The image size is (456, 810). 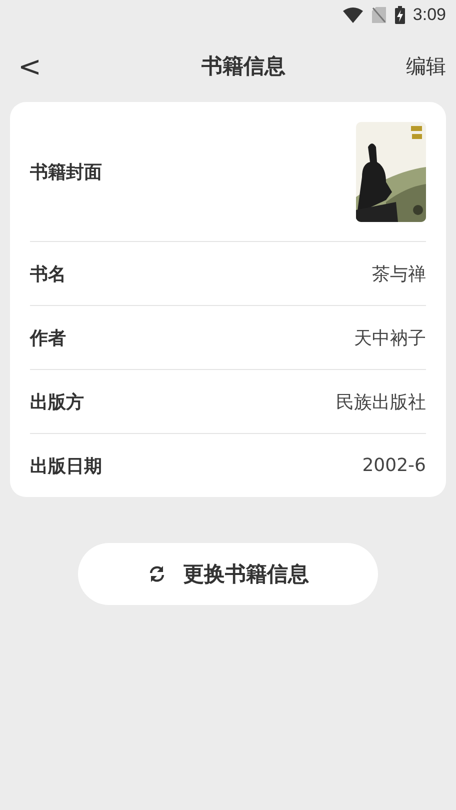 What do you see at coordinates (48, 274) in the screenshot?
I see `field-label: 书名` at bounding box center [48, 274].